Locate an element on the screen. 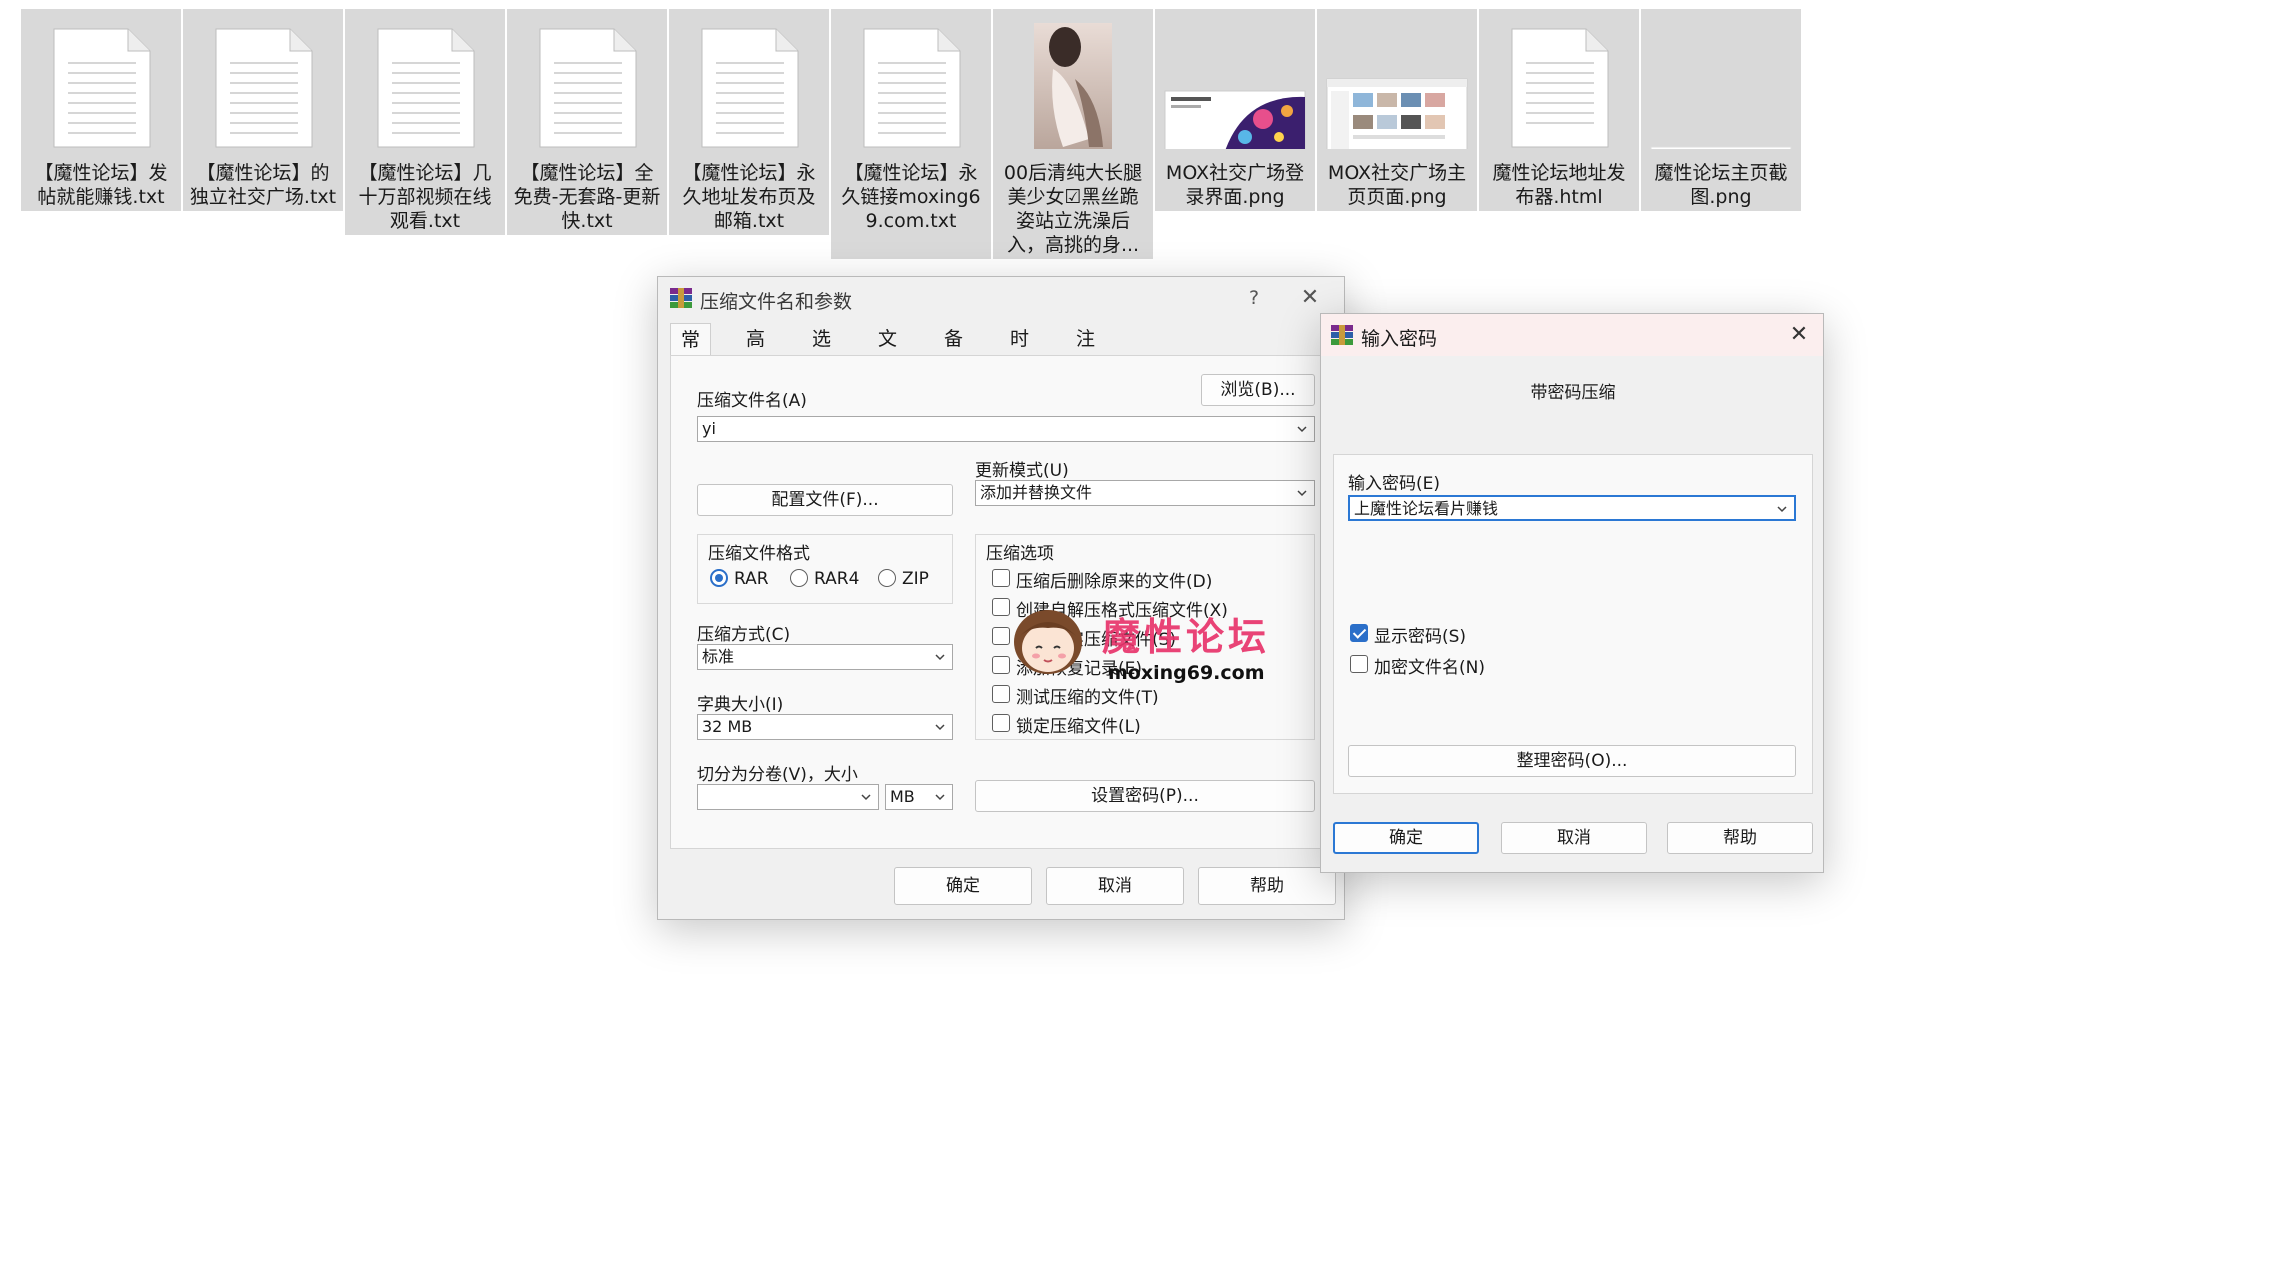 Image resolution: width=2269 pixels, height=1288 pixels. file-item: 【魔性论坛】永久地址发布页及邮箱.txt is located at coordinates (749, 122).